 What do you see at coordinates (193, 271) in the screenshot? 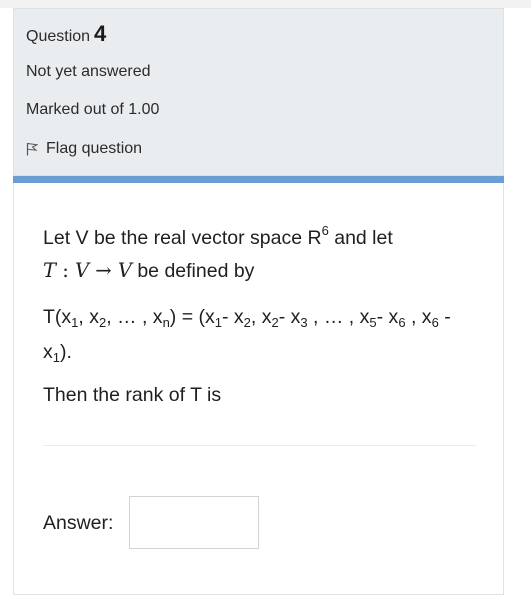
I see `defined-by-text: be defined by` at bounding box center [193, 271].